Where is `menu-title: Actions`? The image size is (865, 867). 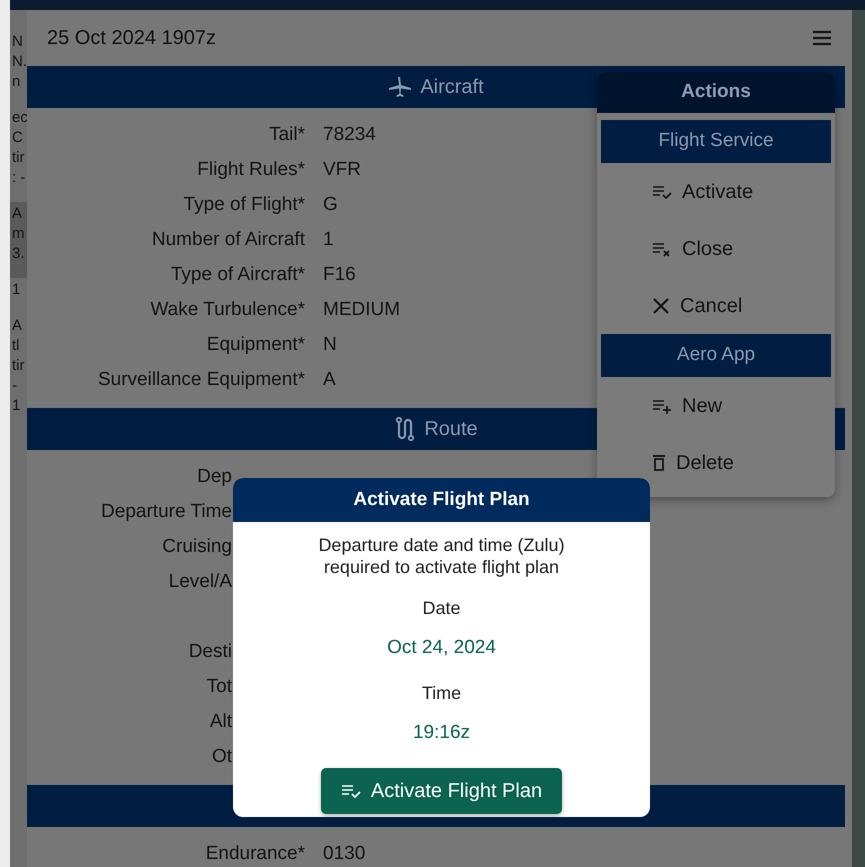
menu-title: Actions is located at coordinates (716, 92).